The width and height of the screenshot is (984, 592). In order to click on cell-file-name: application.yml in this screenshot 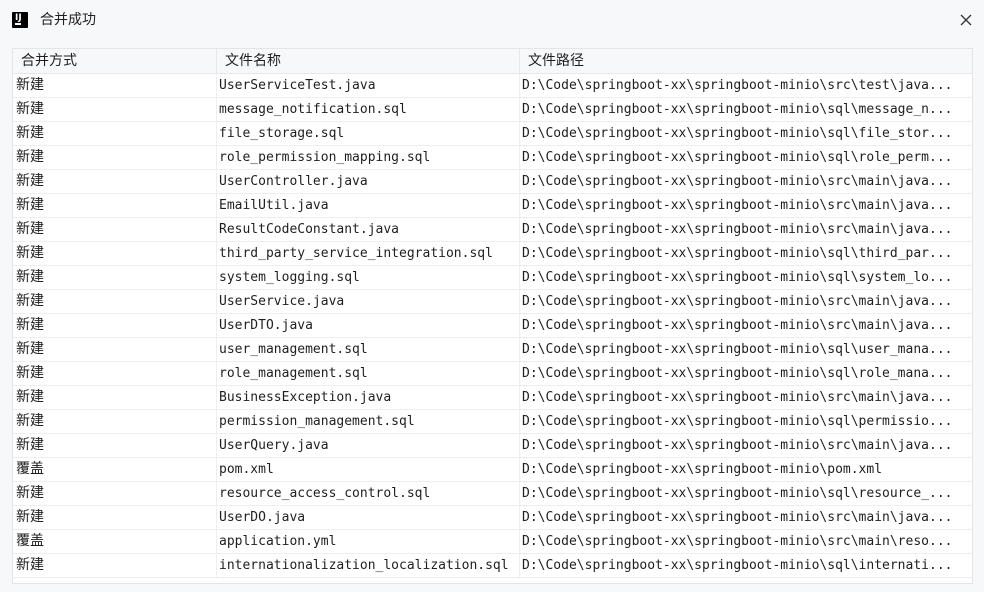, I will do `click(368, 541)`.